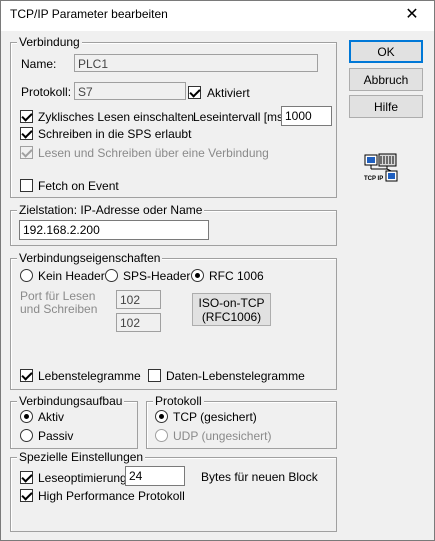  What do you see at coordinates (58, 296) in the screenshot?
I see `port-label-line1: Port für Lesen` at bounding box center [58, 296].